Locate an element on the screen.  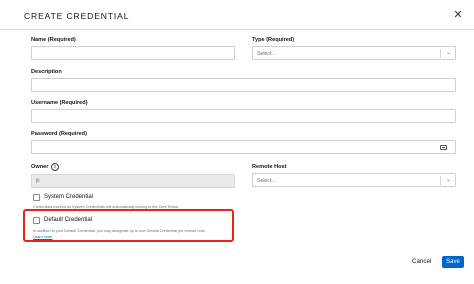
header-divider is located at coordinates (237, 29).